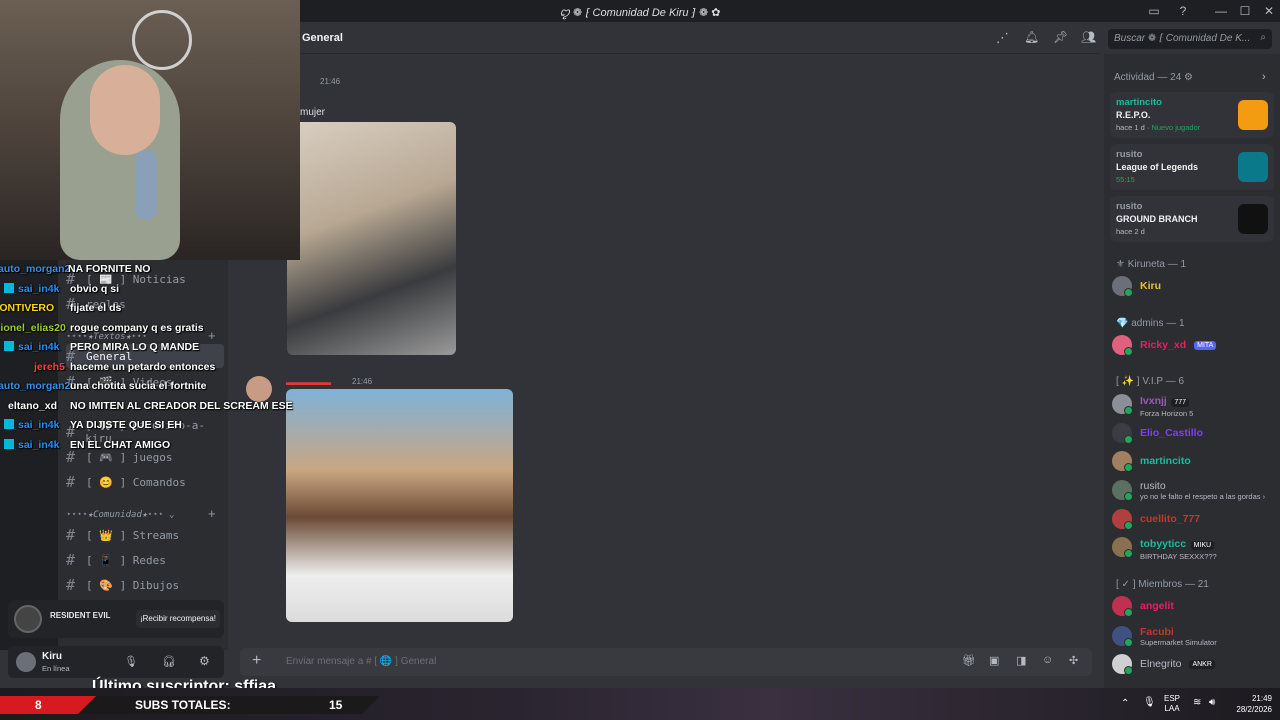 This screenshot has width=1280, height=720. What do you see at coordinates (1192, 461) in the screenshot?
I see `member-item: martincito` at bounding box center [1192, 461].